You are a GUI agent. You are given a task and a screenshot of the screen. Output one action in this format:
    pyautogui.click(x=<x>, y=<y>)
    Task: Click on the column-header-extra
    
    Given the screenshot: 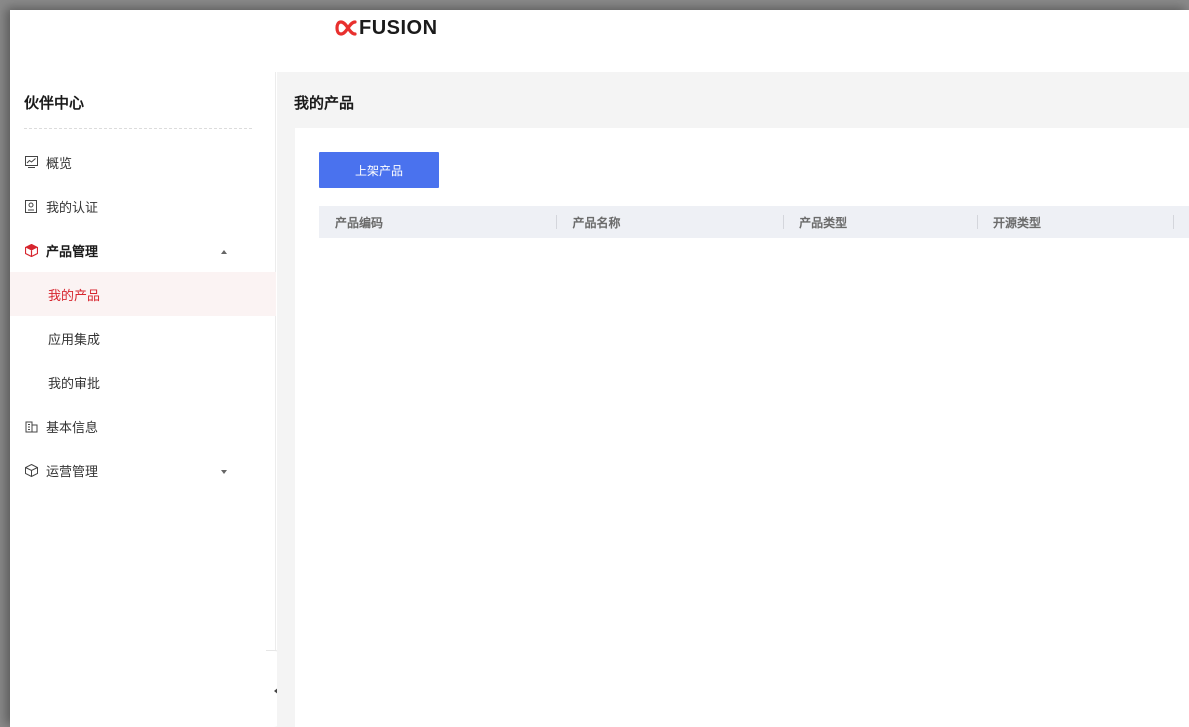 What is the action you would take?
    pyautogui.click(x=1181, y=222)
    